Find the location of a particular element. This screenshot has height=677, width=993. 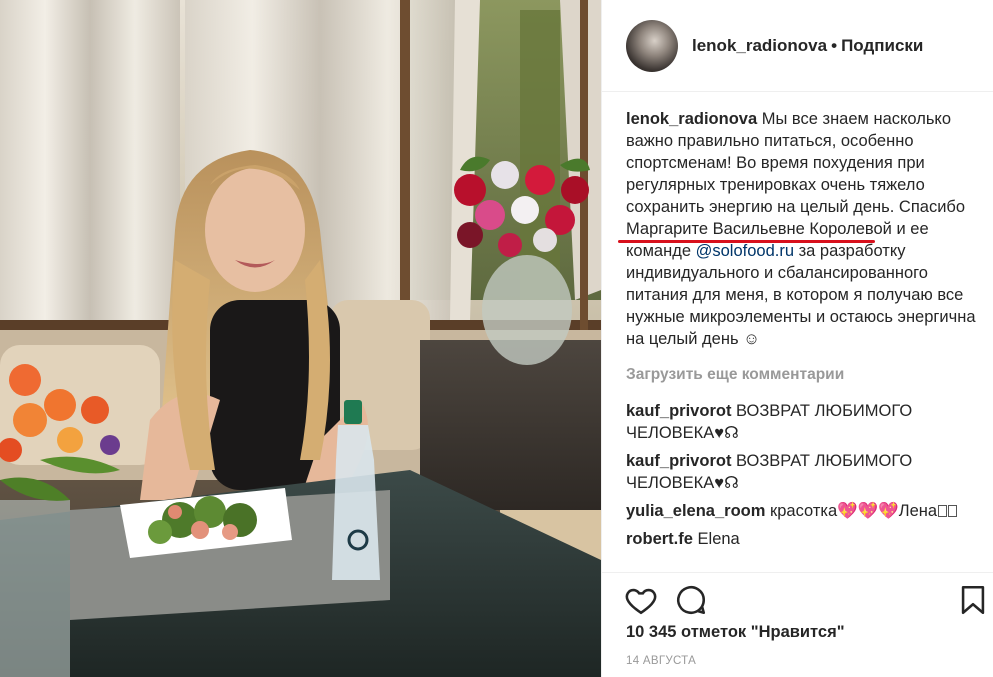

caption-mention-name: Маргарите Васильевне is located at coordinates (715, 229).